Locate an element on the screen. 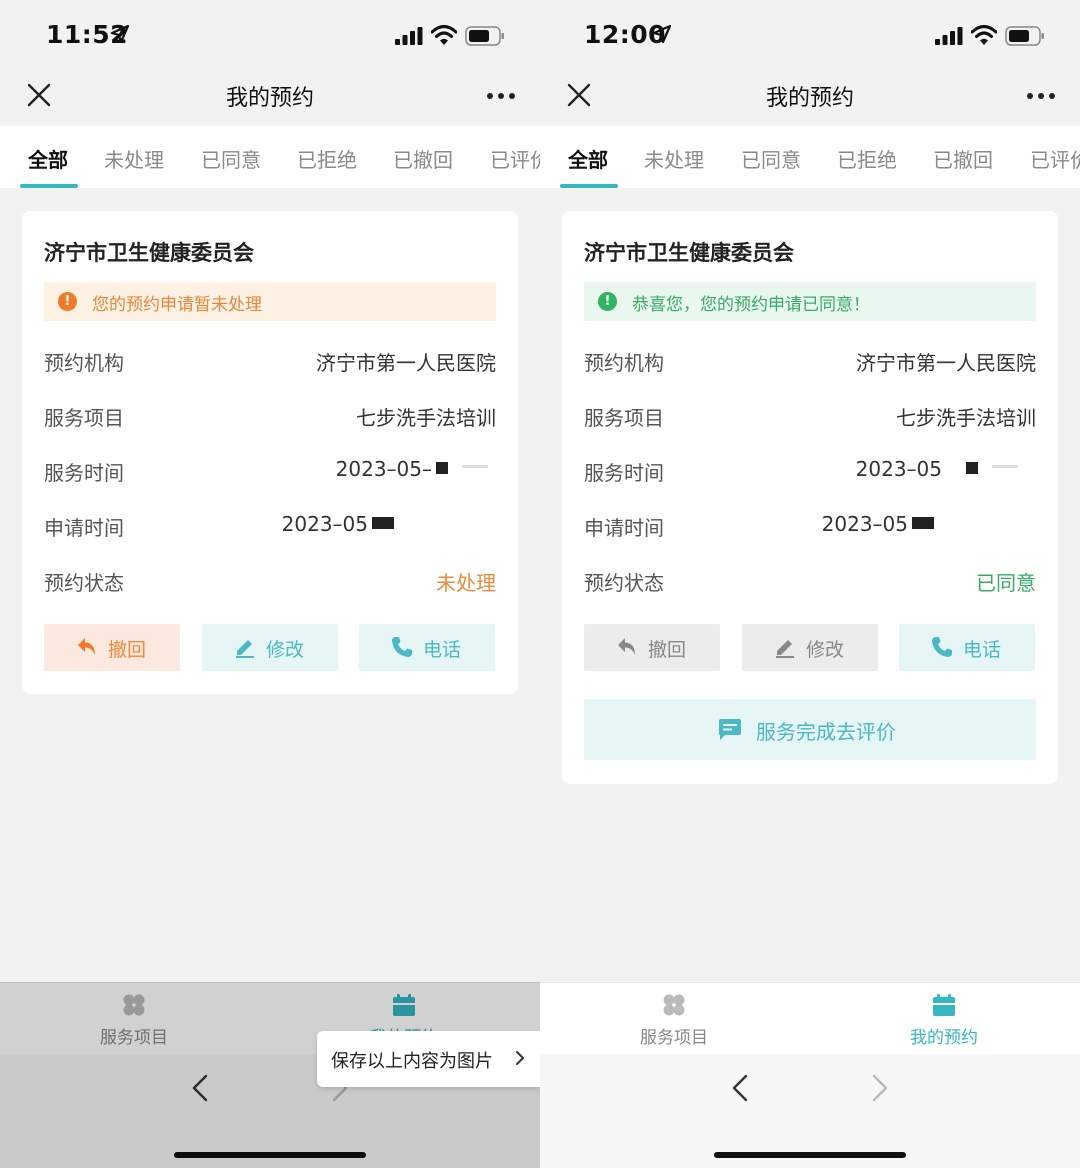 The width and height of the screenshot is (1080, 1168). save-as-image-popup: 保存以上内容为图片 is located at coordinates (428, 1059).